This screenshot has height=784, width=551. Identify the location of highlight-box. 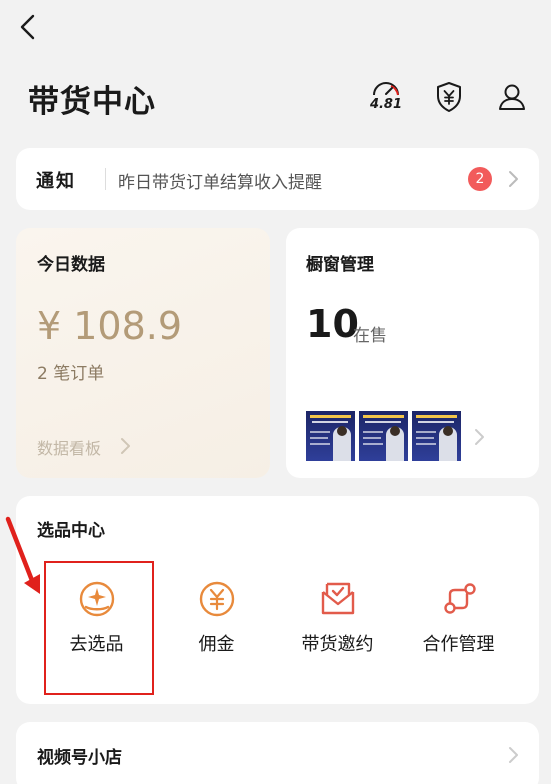
(99, 628).